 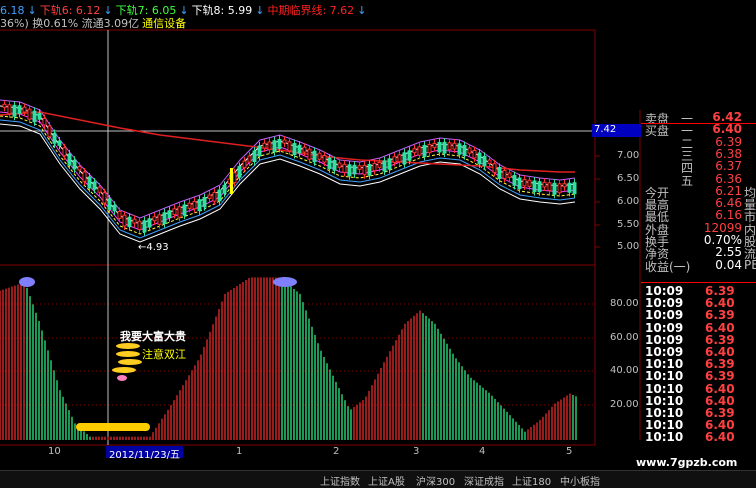 I want to click on low-price-label: ←4.93, so click(x=153, y=247).